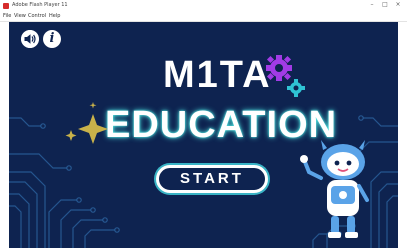 Image resolution: width=407 pixels, height=248 pixels. I want to click on window-titlebar: Adobe Flash Player 11 – □ ×, so click(203, 5).